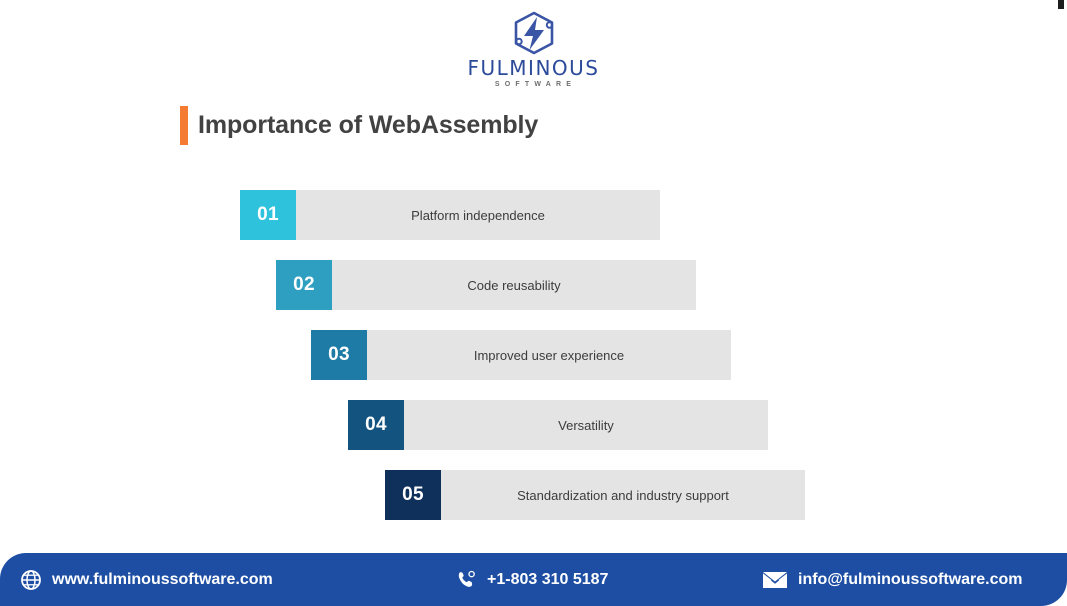 The height and width of the screenshot is (606, 1067). What do you see at coordinates (304, 285) in the screenshot?
I see `list-item-number: 02` at bounding box center [304, 285].